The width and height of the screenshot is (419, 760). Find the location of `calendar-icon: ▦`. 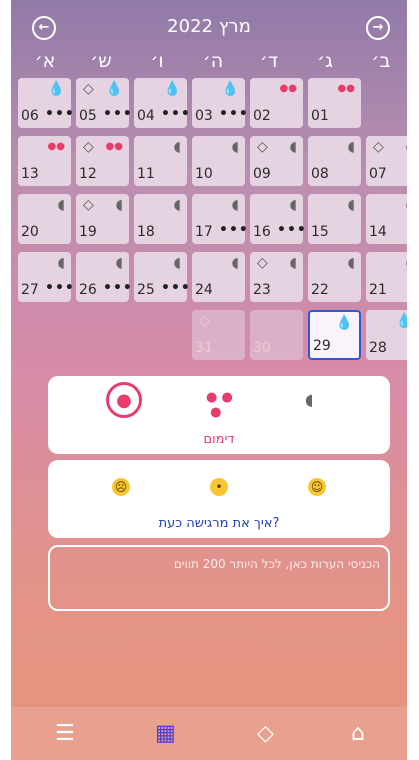

calendar-icon: ▦ is located at coordinates (165, 733).